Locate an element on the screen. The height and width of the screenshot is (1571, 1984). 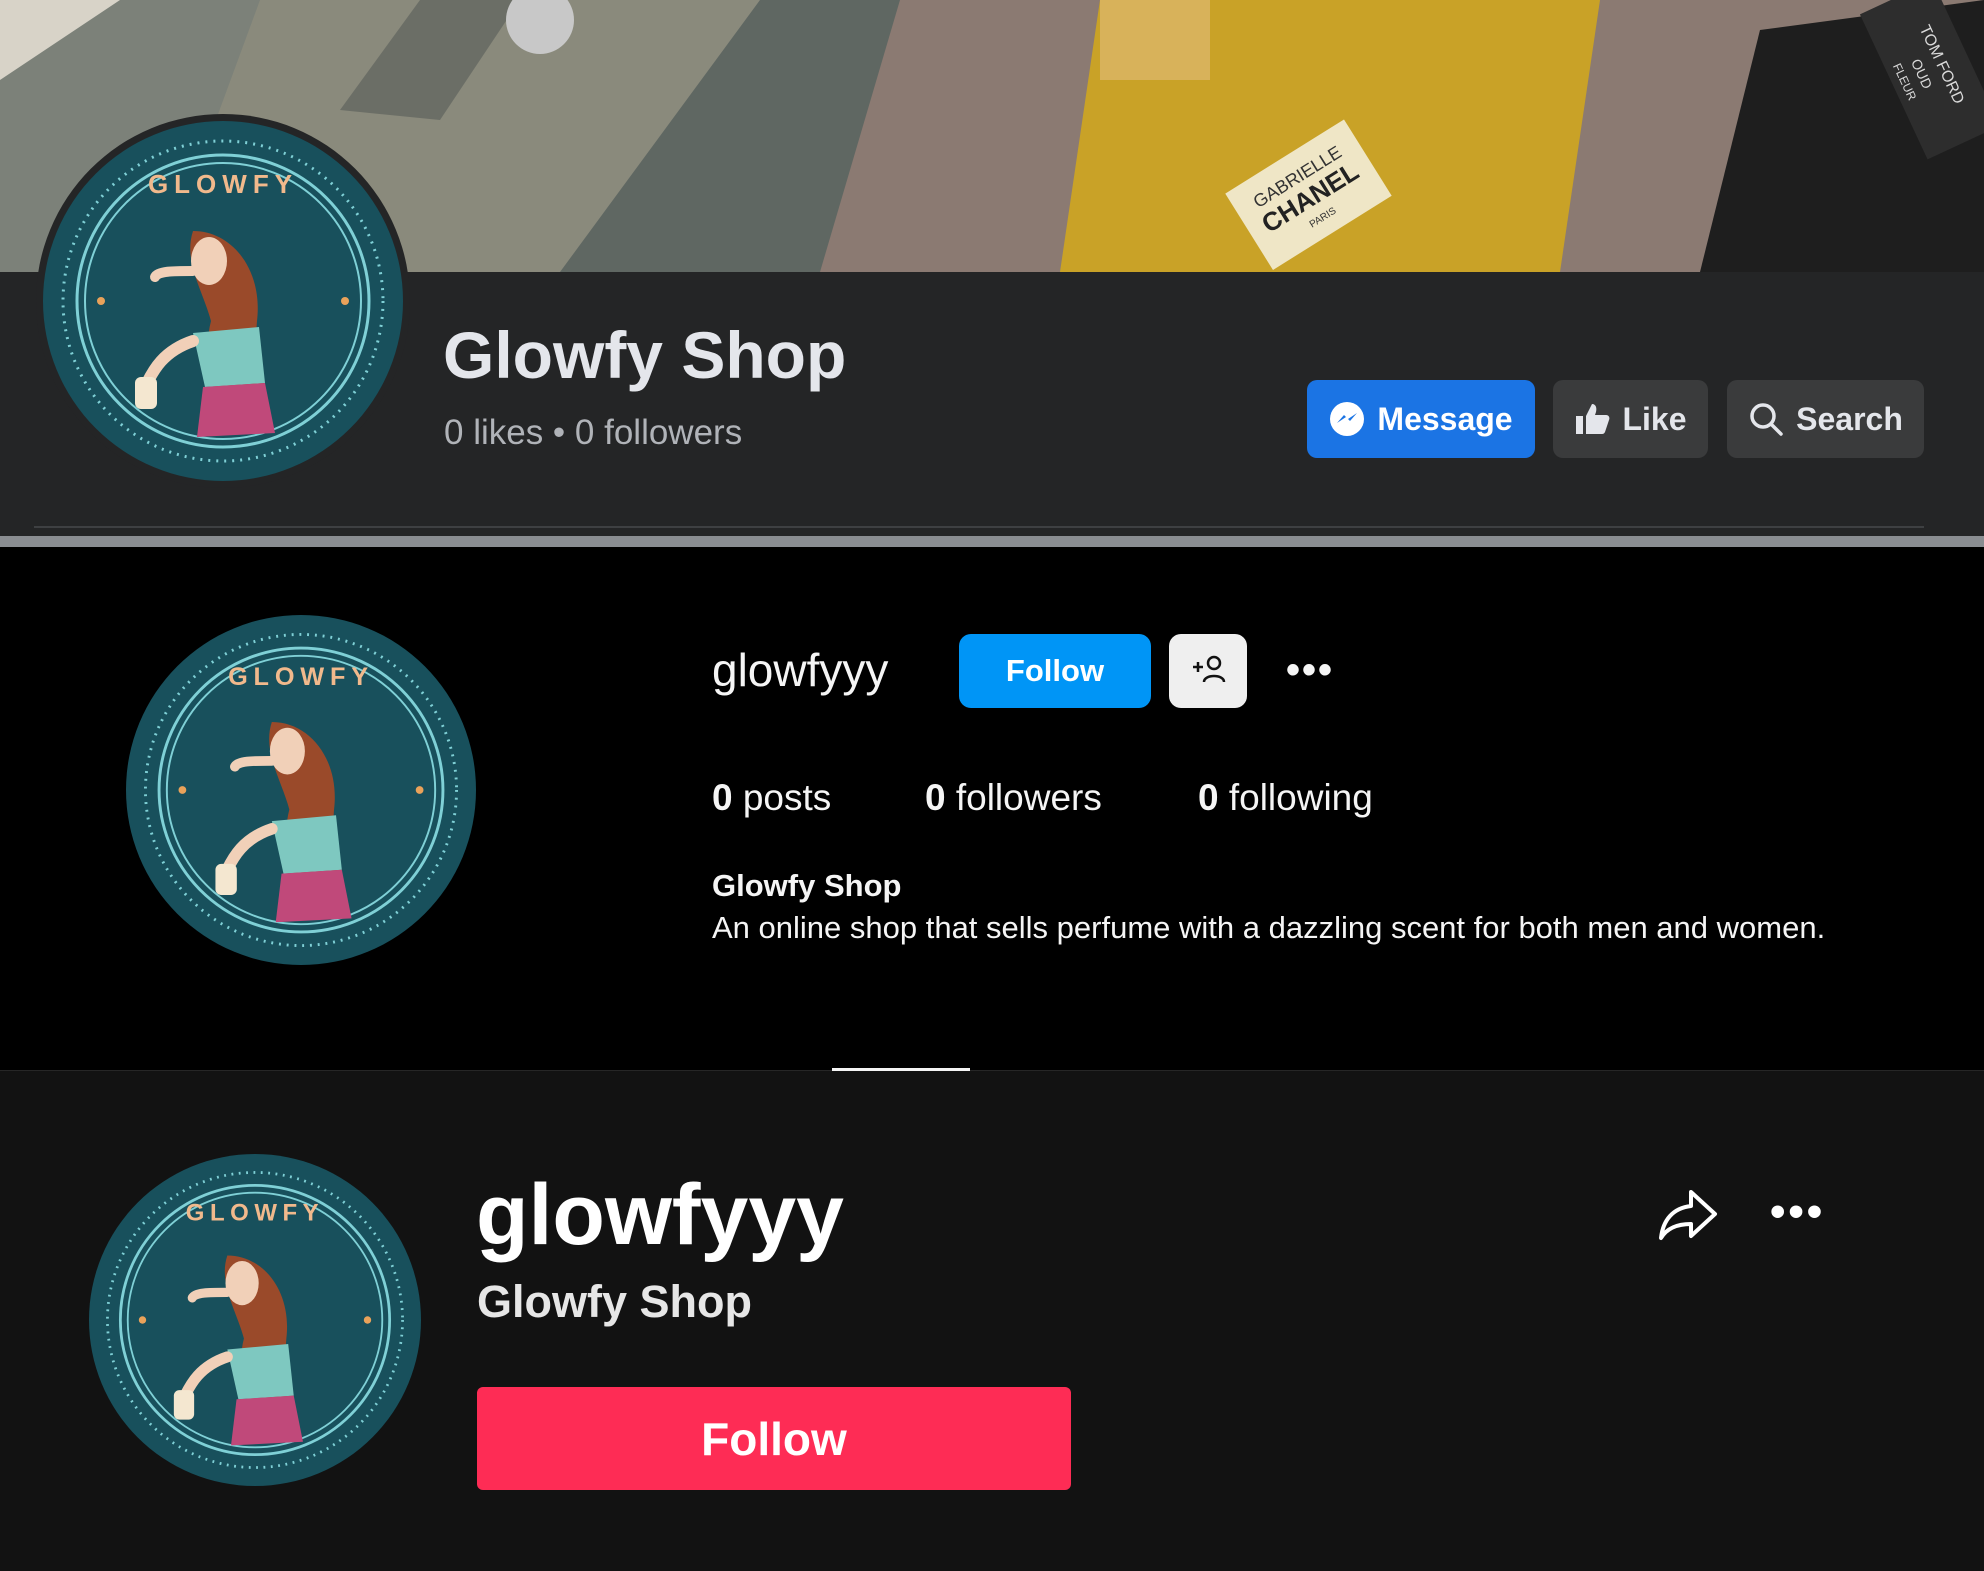
page-stats: 0 likes • 0 followers is located at coordinates (593, 432).